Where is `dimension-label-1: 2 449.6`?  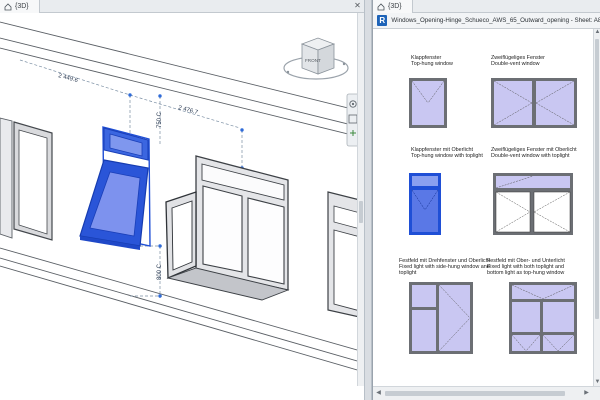
dimension-label-1: 2 449.6 is located at coordinates (68, 78).